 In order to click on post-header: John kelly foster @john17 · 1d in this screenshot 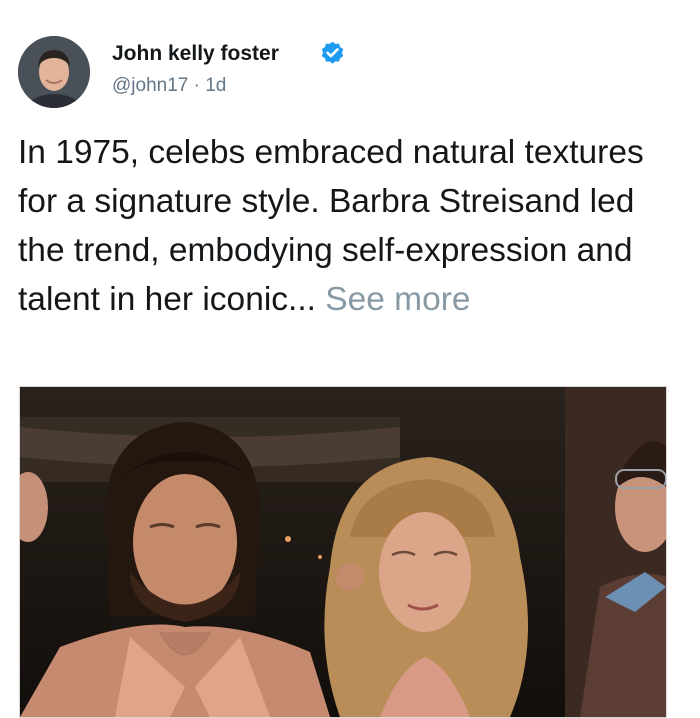, I will do `click(348, 74)`.